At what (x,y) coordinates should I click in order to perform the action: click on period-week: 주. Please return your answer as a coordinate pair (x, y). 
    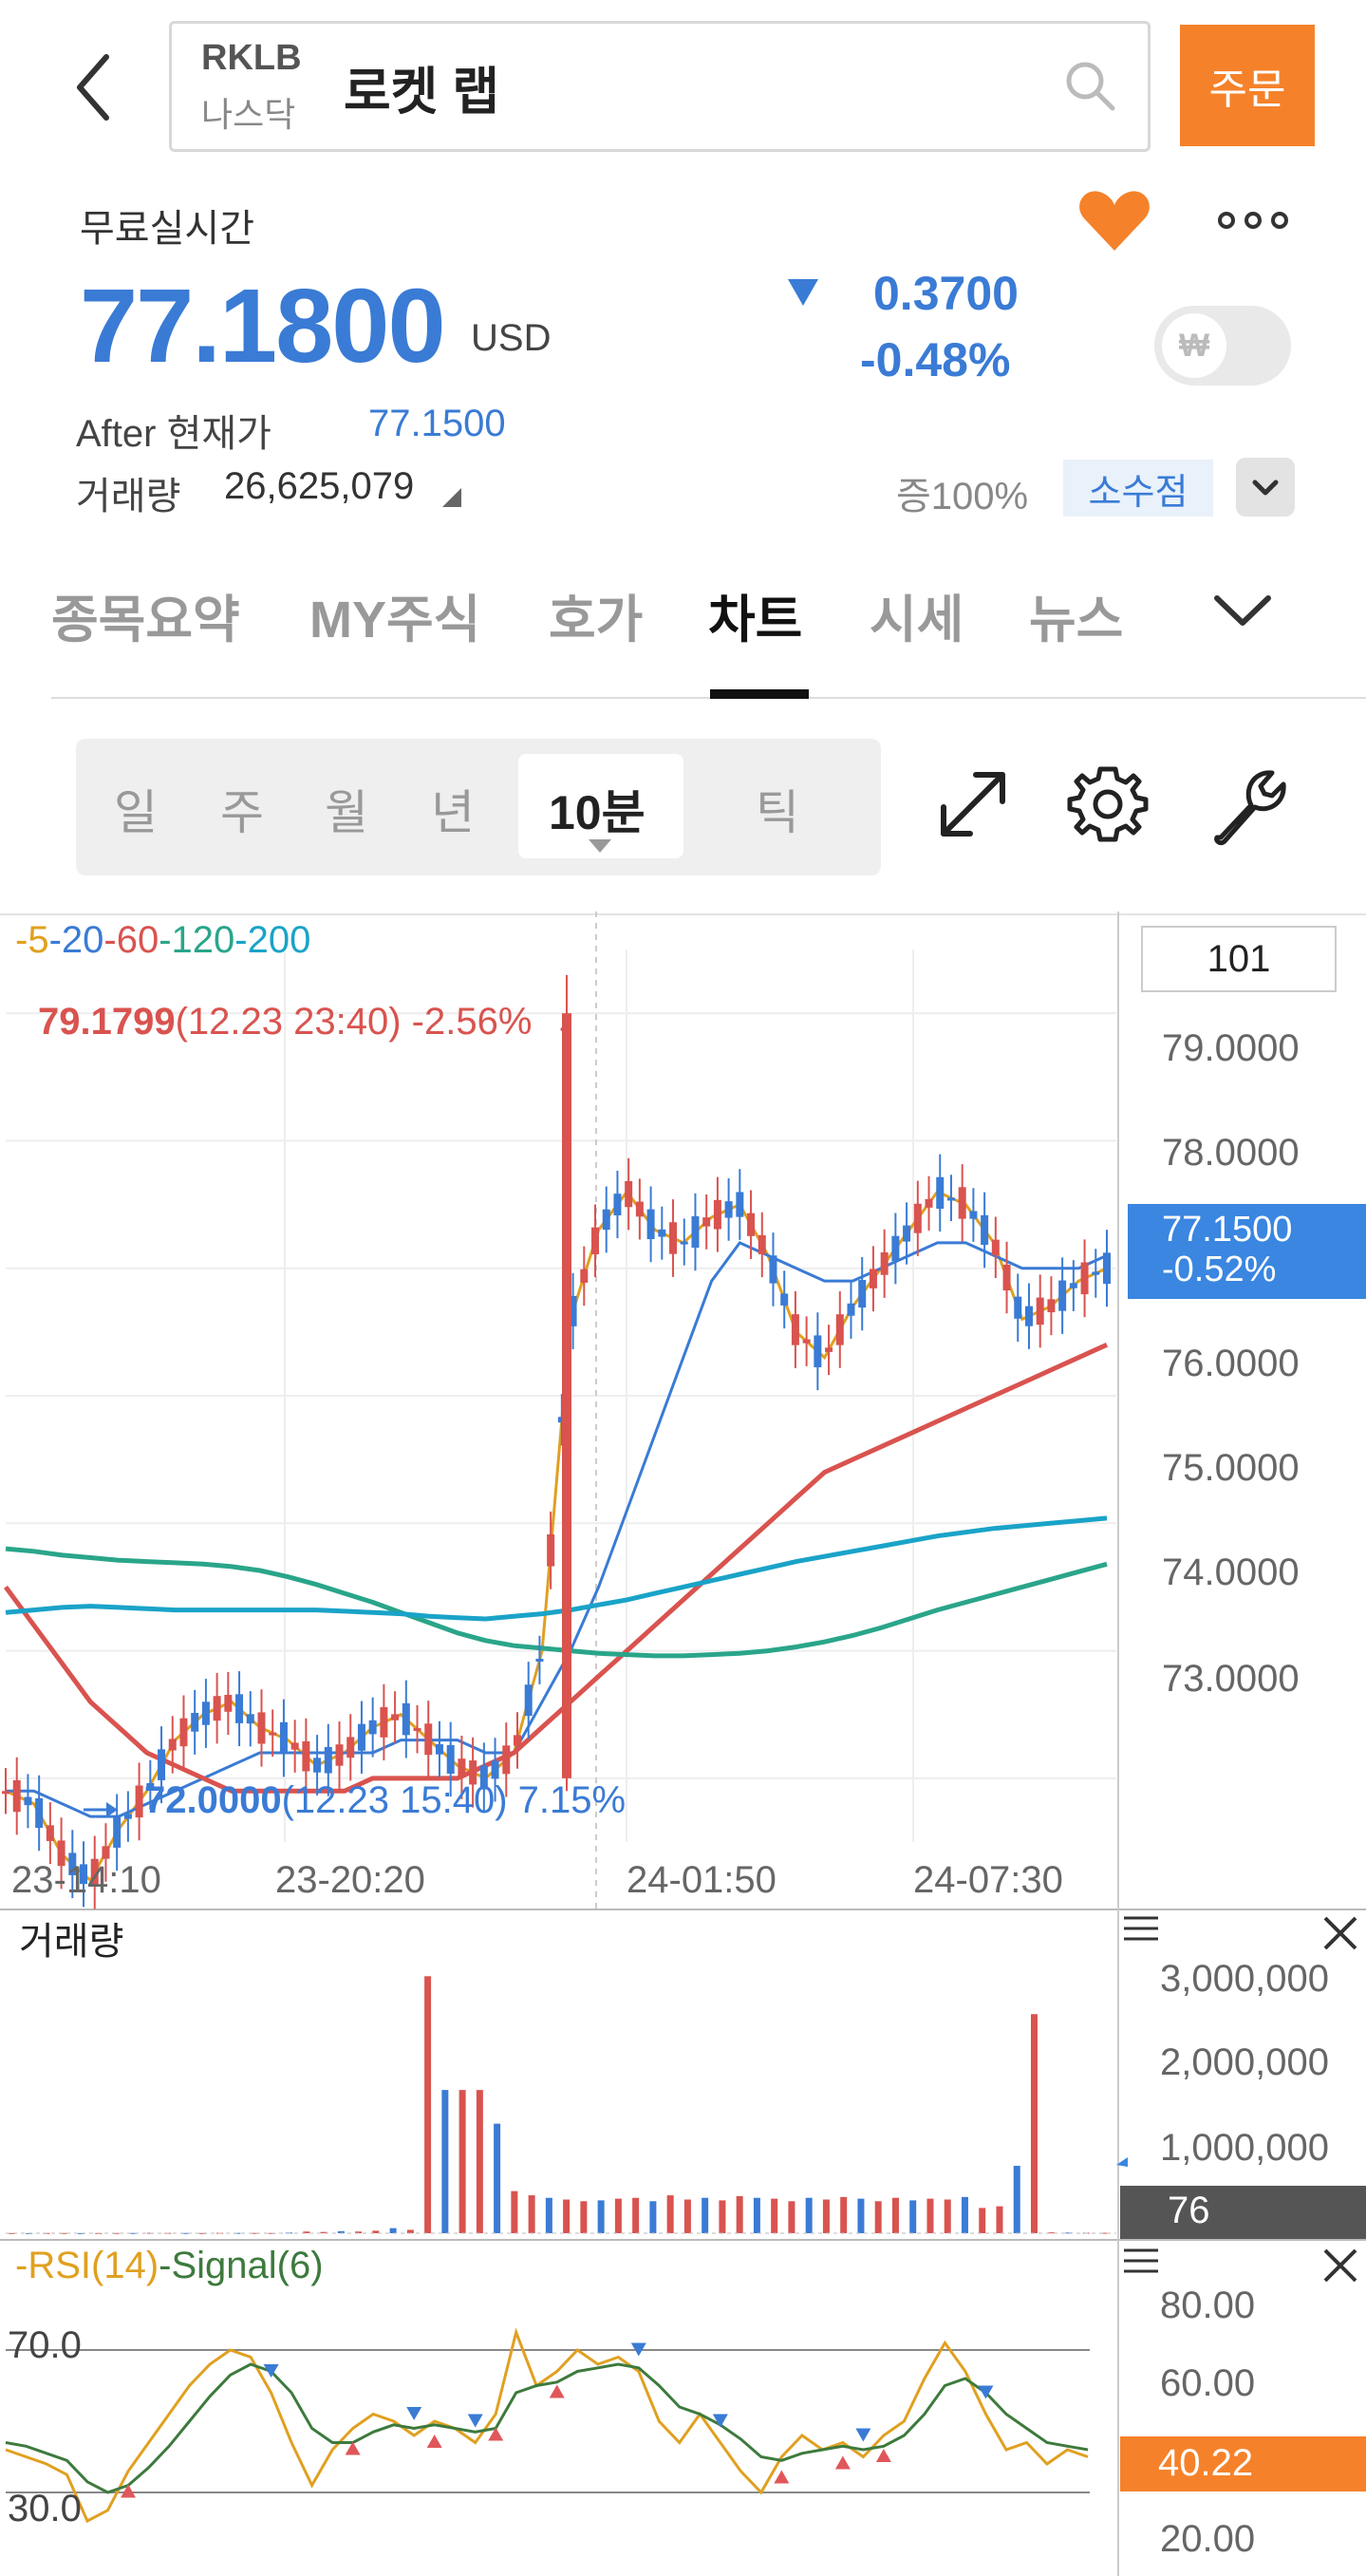
    Looking at the image, I should click on (242, 809).